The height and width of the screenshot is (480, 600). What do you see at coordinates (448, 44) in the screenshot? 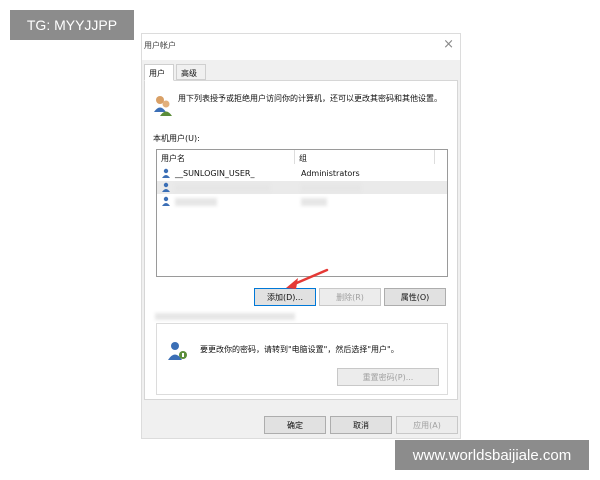
I see `close-icon: ×` at bounding box center [448, 44].